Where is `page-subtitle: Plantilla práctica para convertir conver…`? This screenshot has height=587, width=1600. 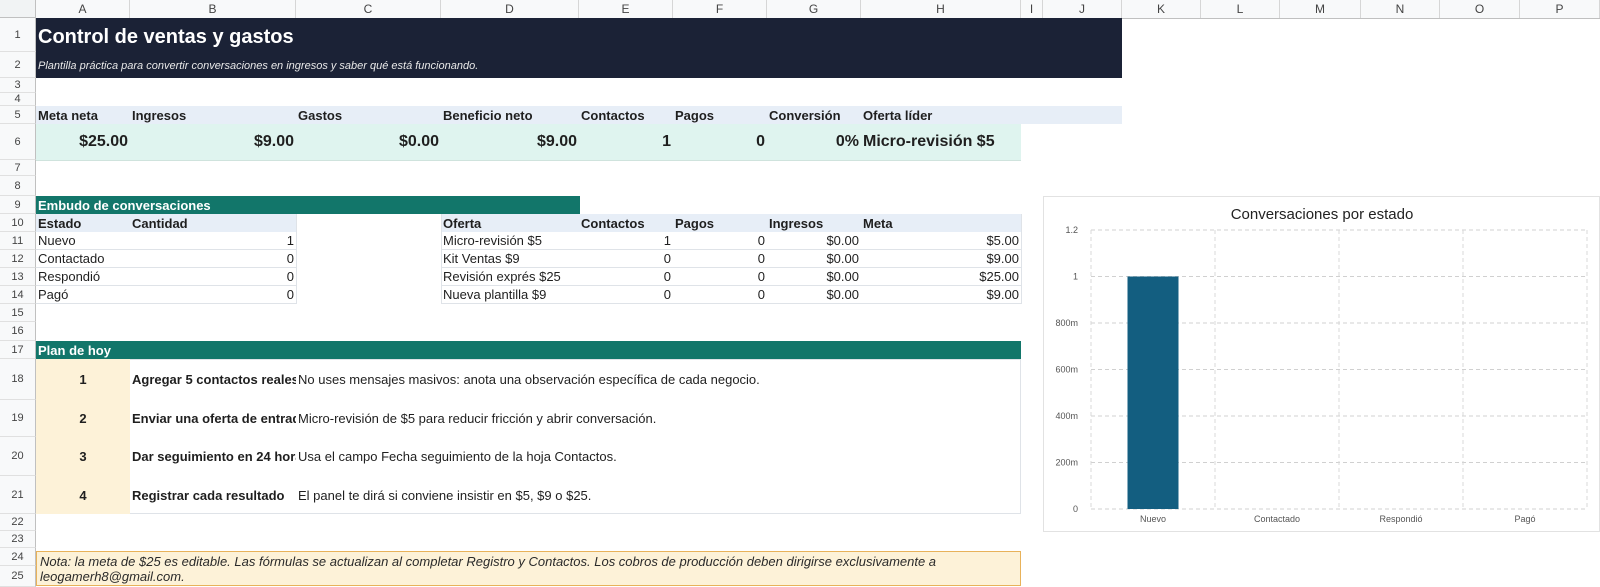
page-subtitle: Plantilla práctica para convertir conver… is located at coordinates (486, 66).